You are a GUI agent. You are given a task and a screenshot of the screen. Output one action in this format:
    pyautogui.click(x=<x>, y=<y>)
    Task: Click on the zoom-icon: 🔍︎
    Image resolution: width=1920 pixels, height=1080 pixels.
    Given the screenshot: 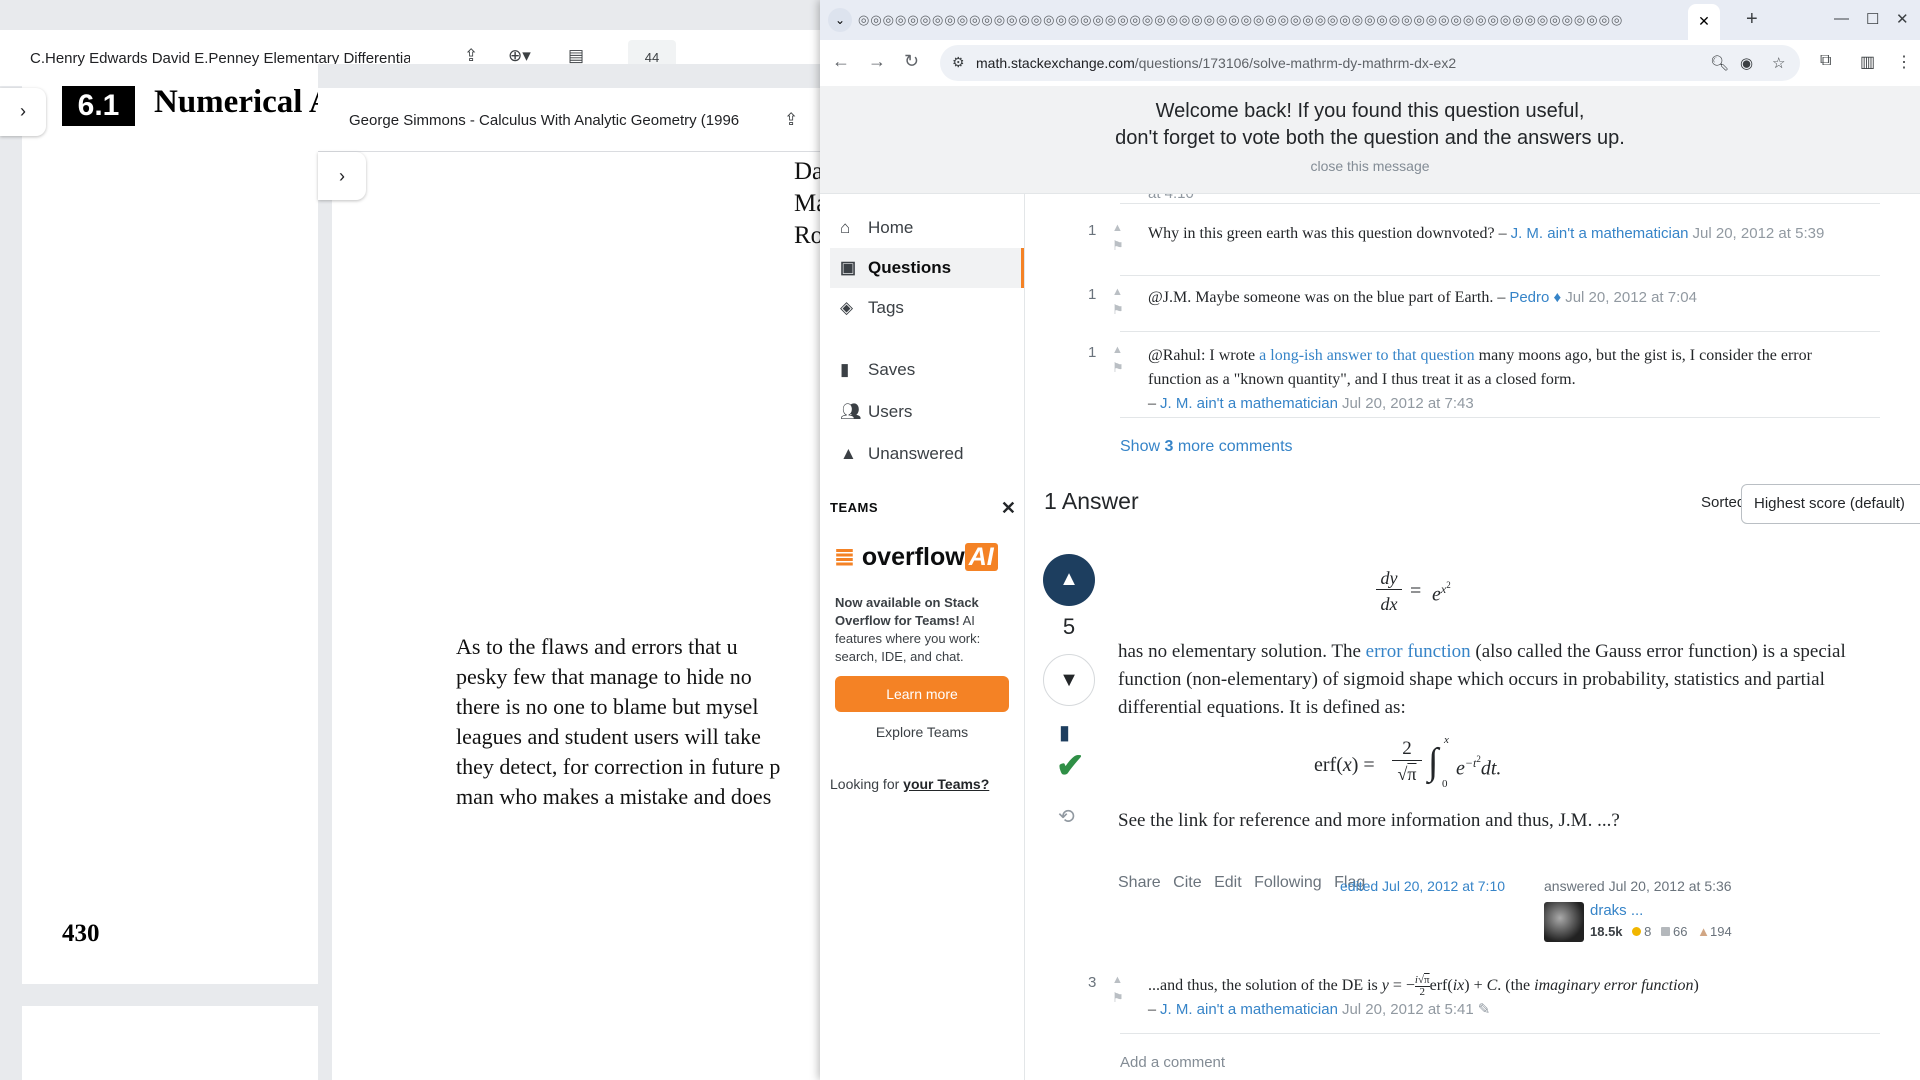 What is the action you would take?
    pyautogui.click(x=1719, y=63)
    